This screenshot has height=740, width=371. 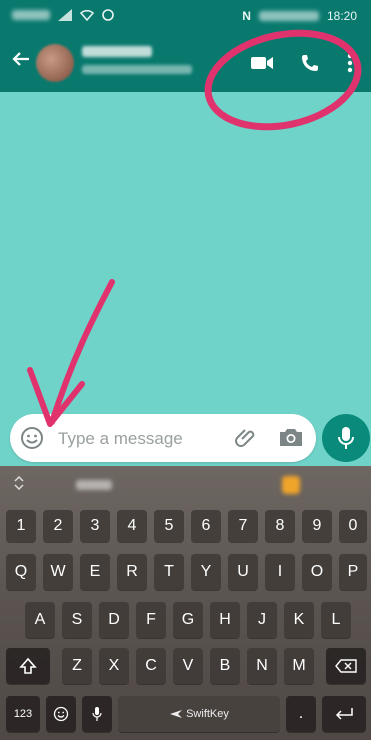 What do you see at coordinates (95, 526) in the screenshot?
I see `key-3: 3` at bounding box center [95, 526].